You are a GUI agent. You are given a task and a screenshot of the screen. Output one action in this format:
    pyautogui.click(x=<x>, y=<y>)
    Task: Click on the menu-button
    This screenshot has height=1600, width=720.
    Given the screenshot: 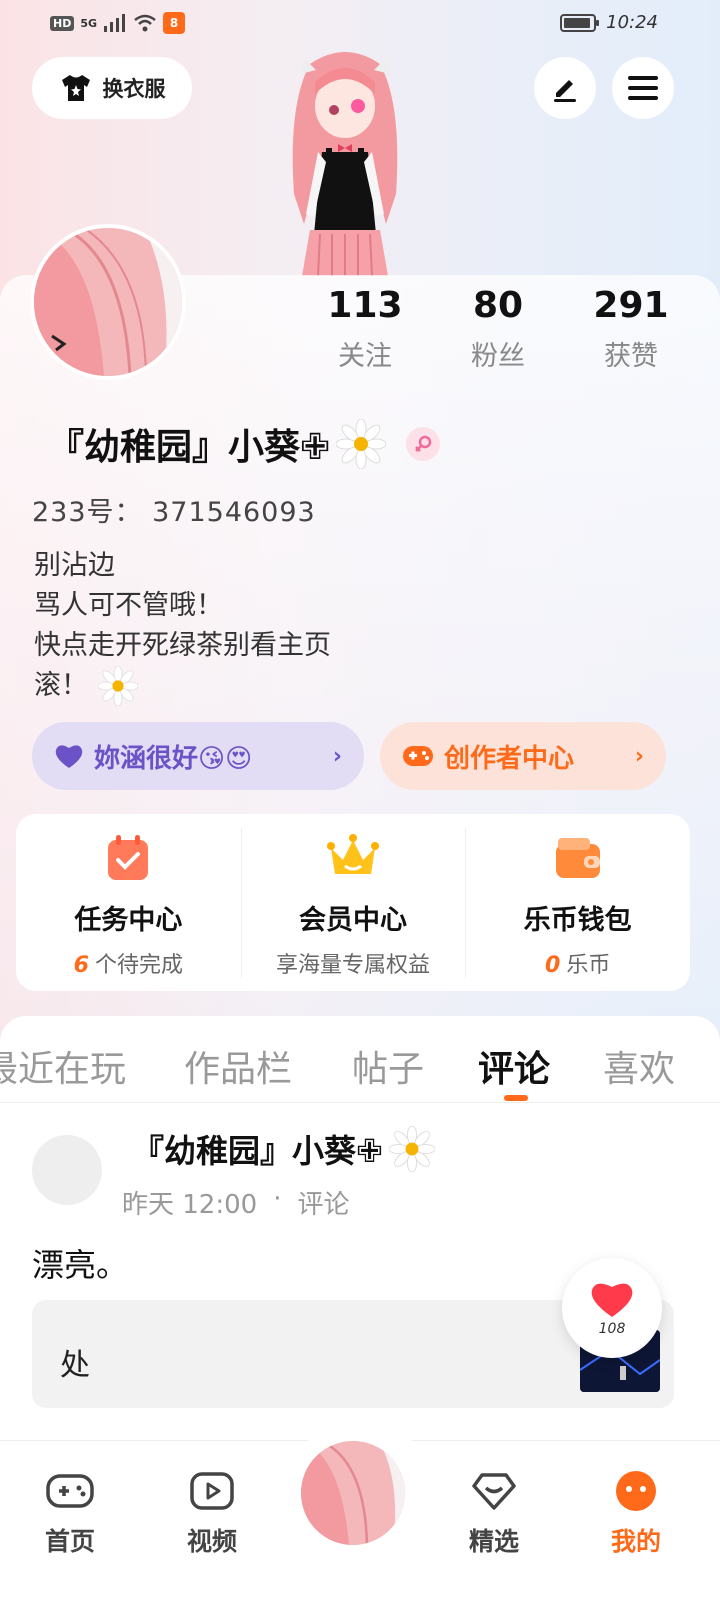 What is the action you would take?
    pyautogui.click(x=643, y=88)
    